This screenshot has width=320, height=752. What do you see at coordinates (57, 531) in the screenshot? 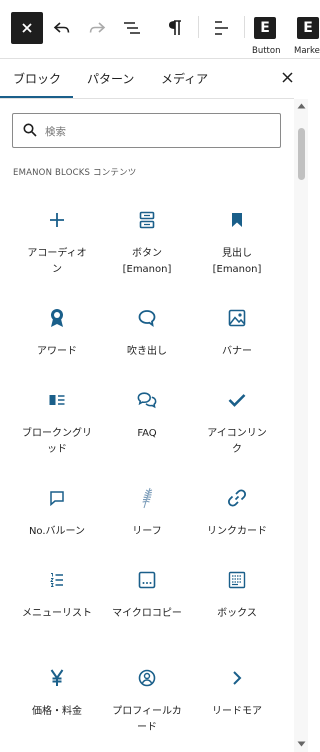
I see `block-label: No.バルーン` at bounding box center [57, 531].